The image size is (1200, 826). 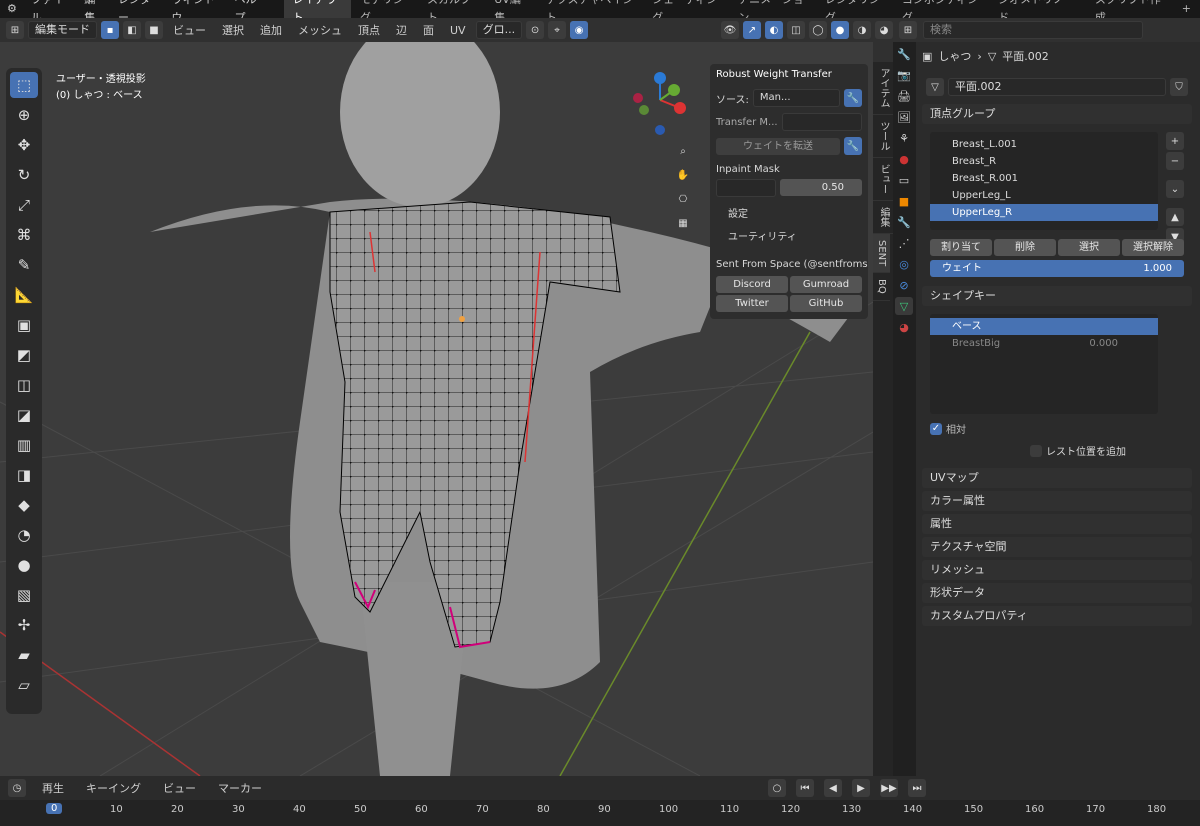 What do you see at coordinates (883, 136) in the screenshot?
I see `tab-tool: ツール` at bounding box center [883, 136].